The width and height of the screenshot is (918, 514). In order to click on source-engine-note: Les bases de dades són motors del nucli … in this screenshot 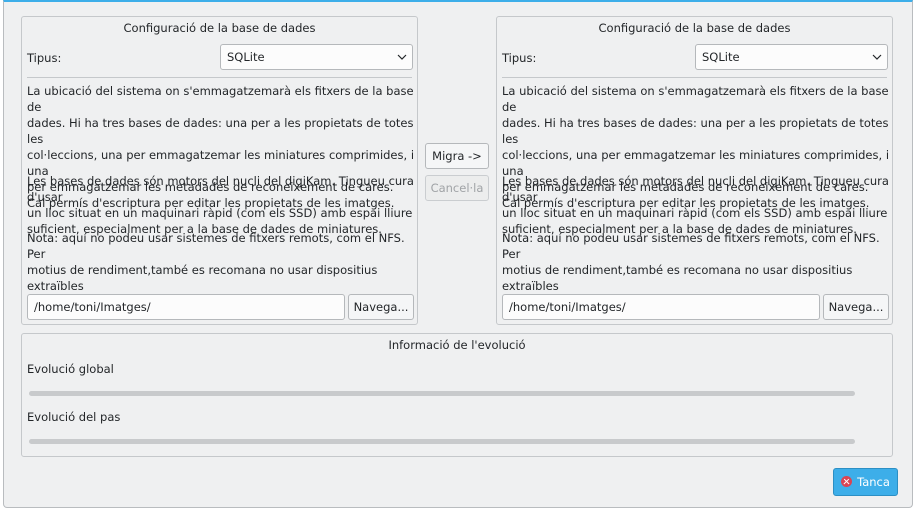, I will do `click(220, 205)`.